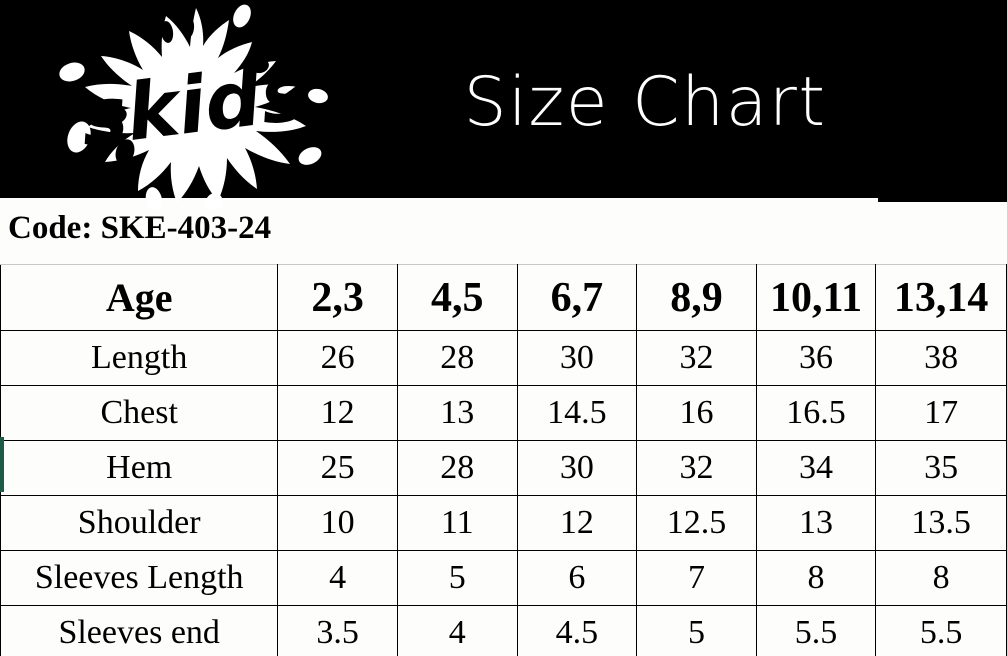 Image resolution: width=1007 pixels, height=656 pixels. Describe the element at coordinates (577, 523) in the screenshot. I see `cell-shoulder-6-7: 12` at that location.